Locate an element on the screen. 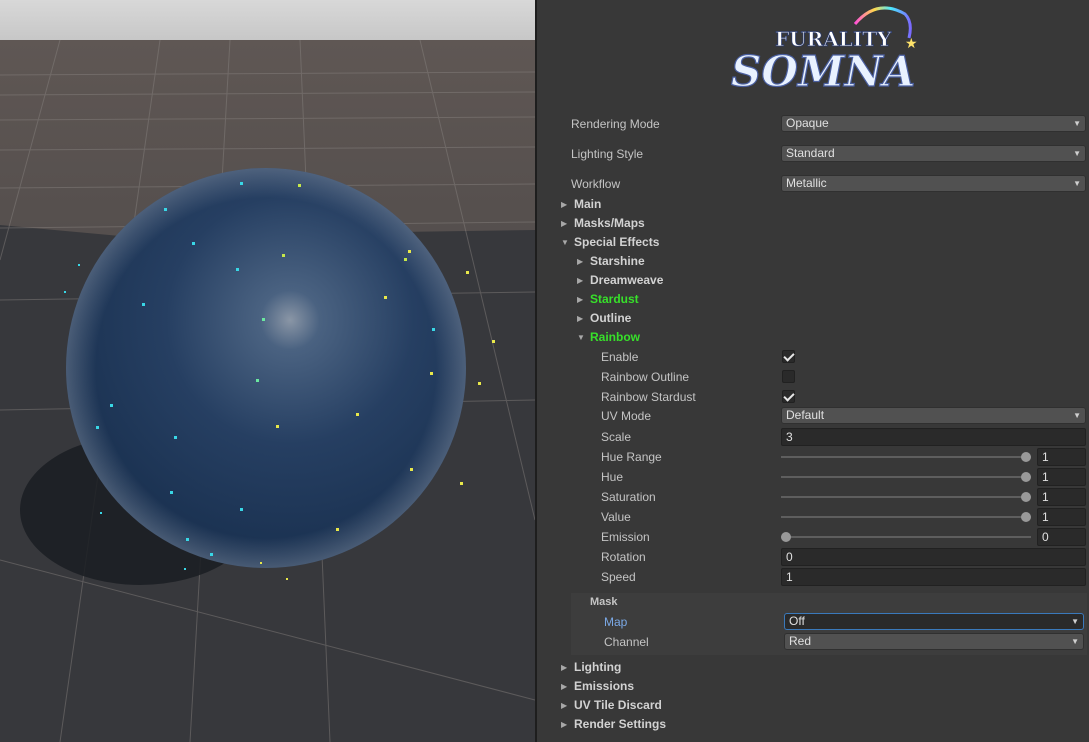 The image size is (1089, 742). emission-field: 0 is located at coordinates (1061, 537).